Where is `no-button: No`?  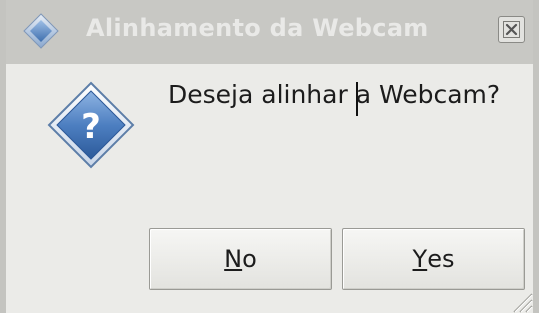
no-button: No is located at coordinates (240, 259).